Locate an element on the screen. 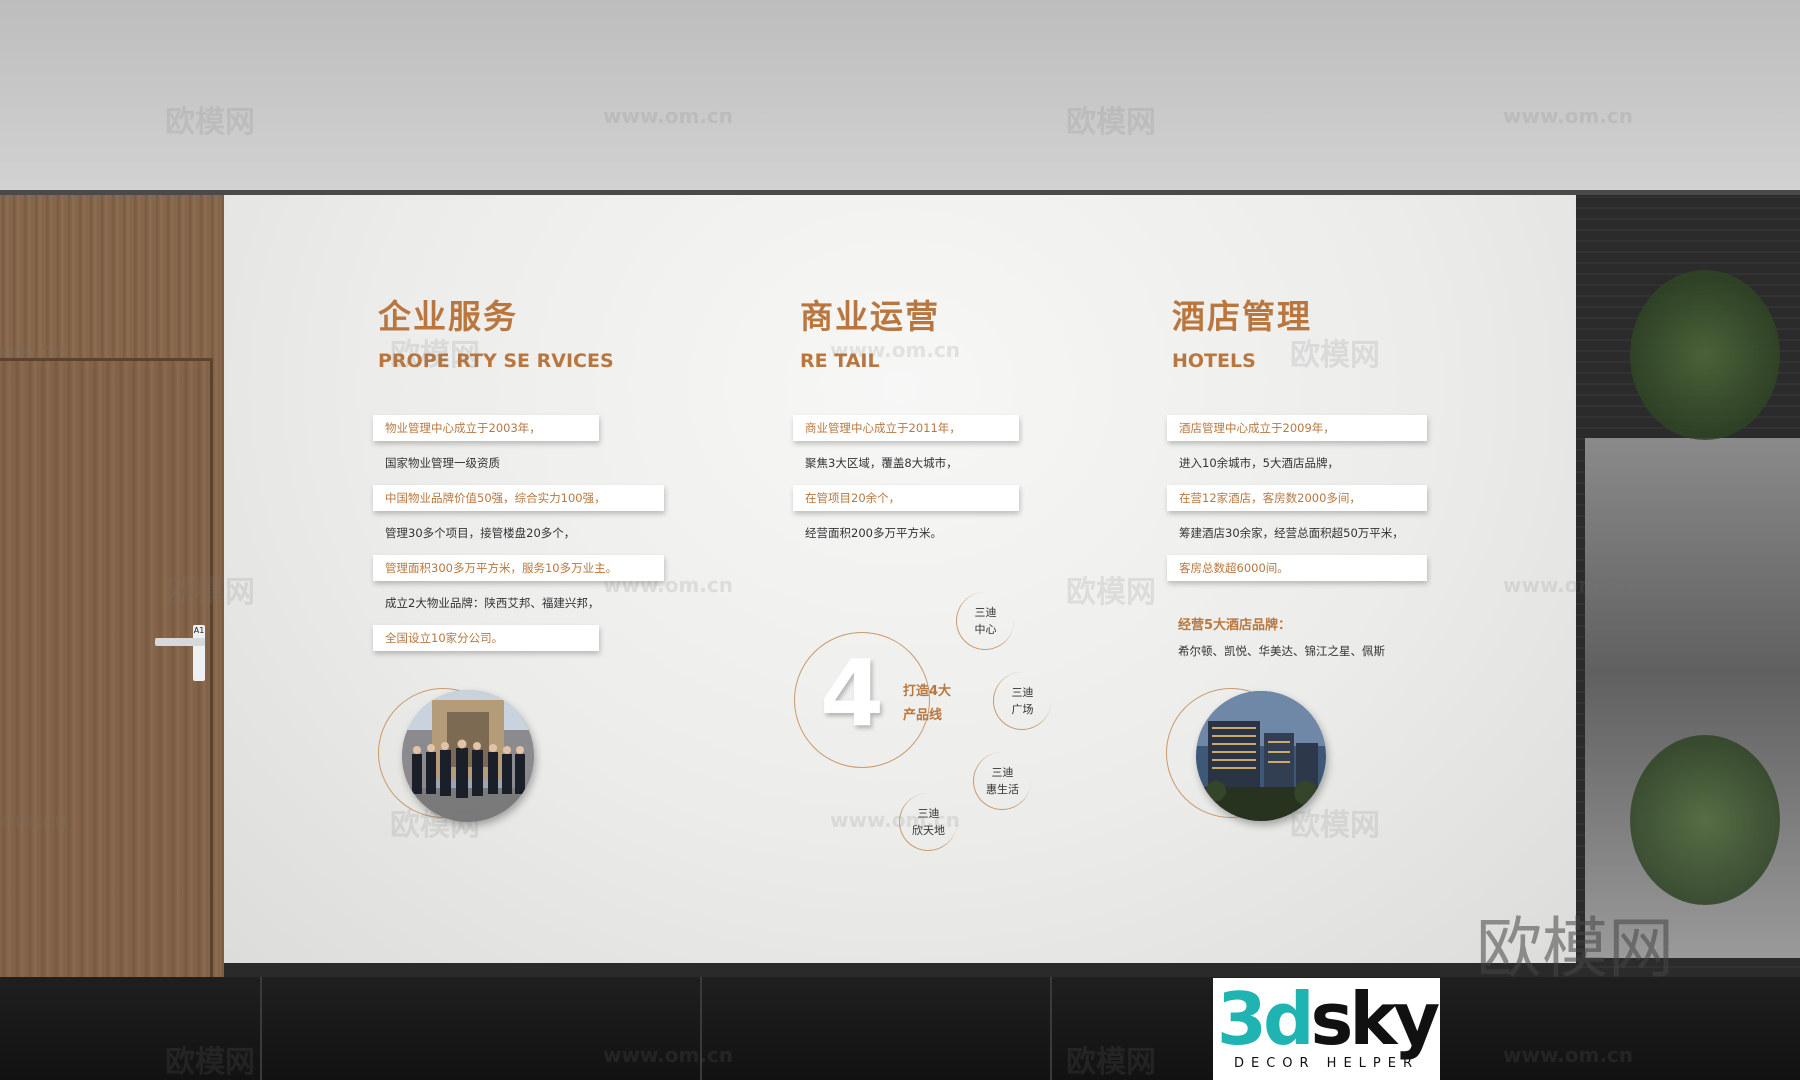 This screenshot has width=1800, height=1080. brands-heading: 经营5大酒店品牌： is located at coordinates (1235, 625).